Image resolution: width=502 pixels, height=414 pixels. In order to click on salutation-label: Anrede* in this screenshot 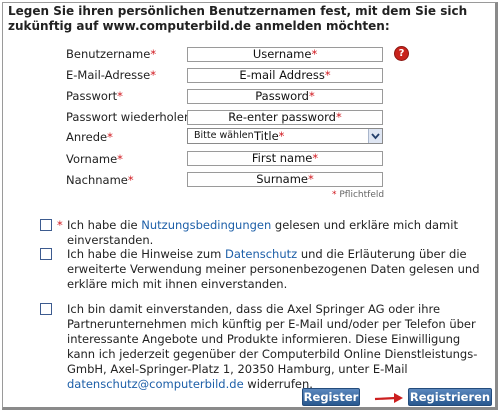, I will do `click(89, 137)`.